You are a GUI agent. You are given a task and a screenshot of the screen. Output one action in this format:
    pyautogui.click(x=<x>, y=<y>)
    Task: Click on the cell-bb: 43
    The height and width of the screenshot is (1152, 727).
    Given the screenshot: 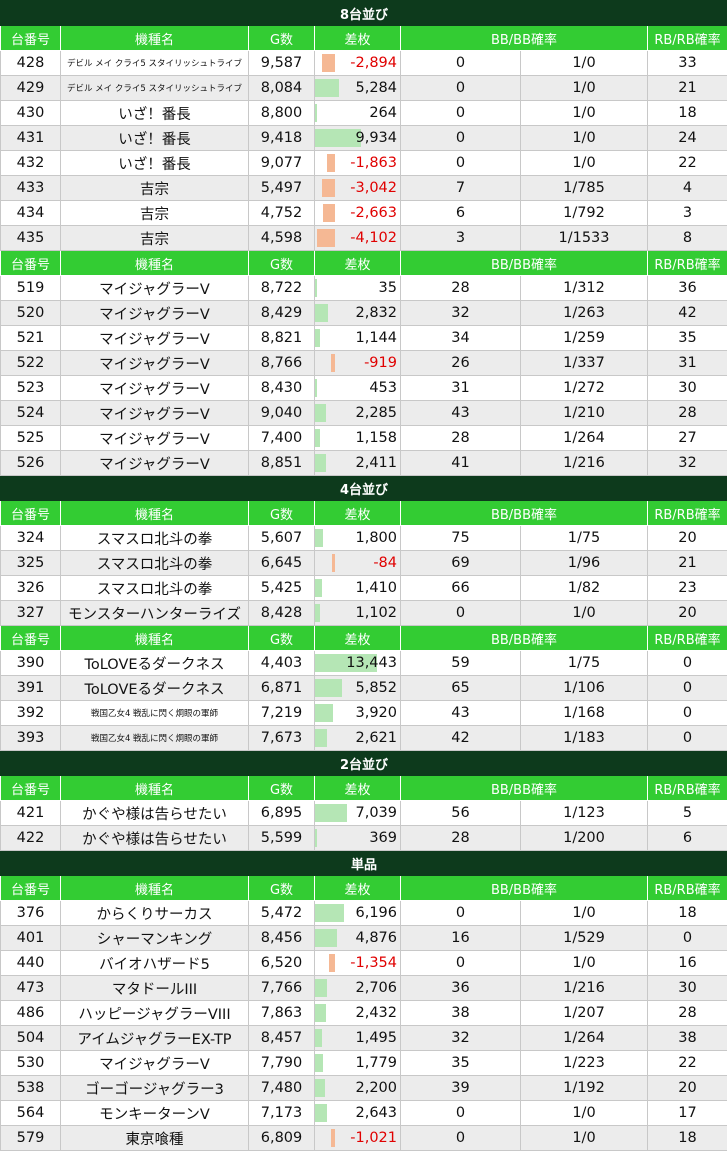 What is the action you would take?
    pyautogui.click(x=460, y=713)
    